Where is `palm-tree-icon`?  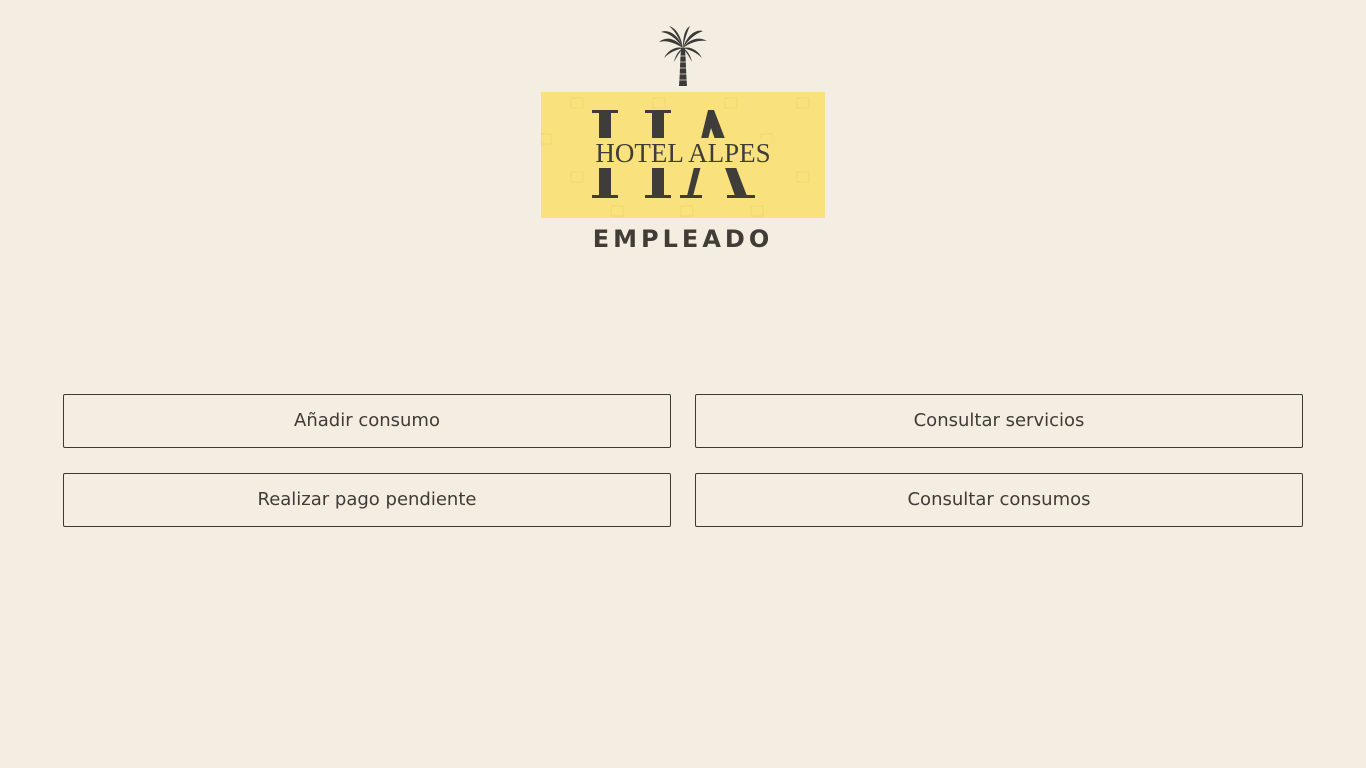
palm-tree-icon is located at coordinates (683, 56).